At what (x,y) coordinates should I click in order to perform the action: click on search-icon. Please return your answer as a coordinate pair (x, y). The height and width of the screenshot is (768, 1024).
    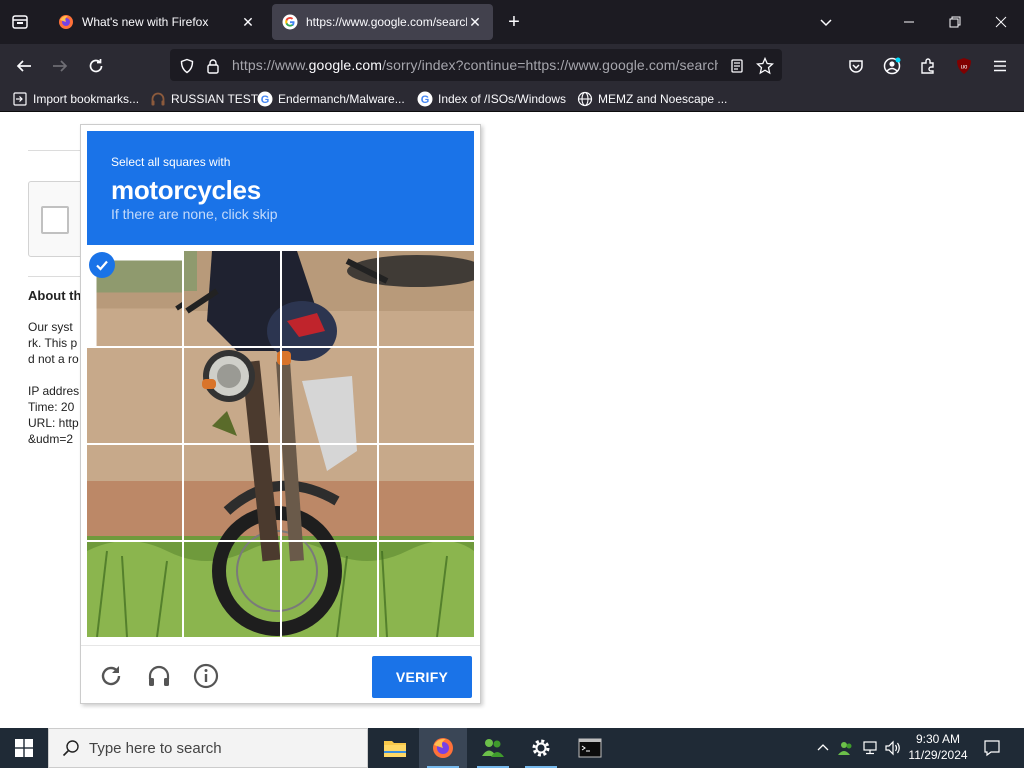
    Looking at the image, I should click on (71, 748).